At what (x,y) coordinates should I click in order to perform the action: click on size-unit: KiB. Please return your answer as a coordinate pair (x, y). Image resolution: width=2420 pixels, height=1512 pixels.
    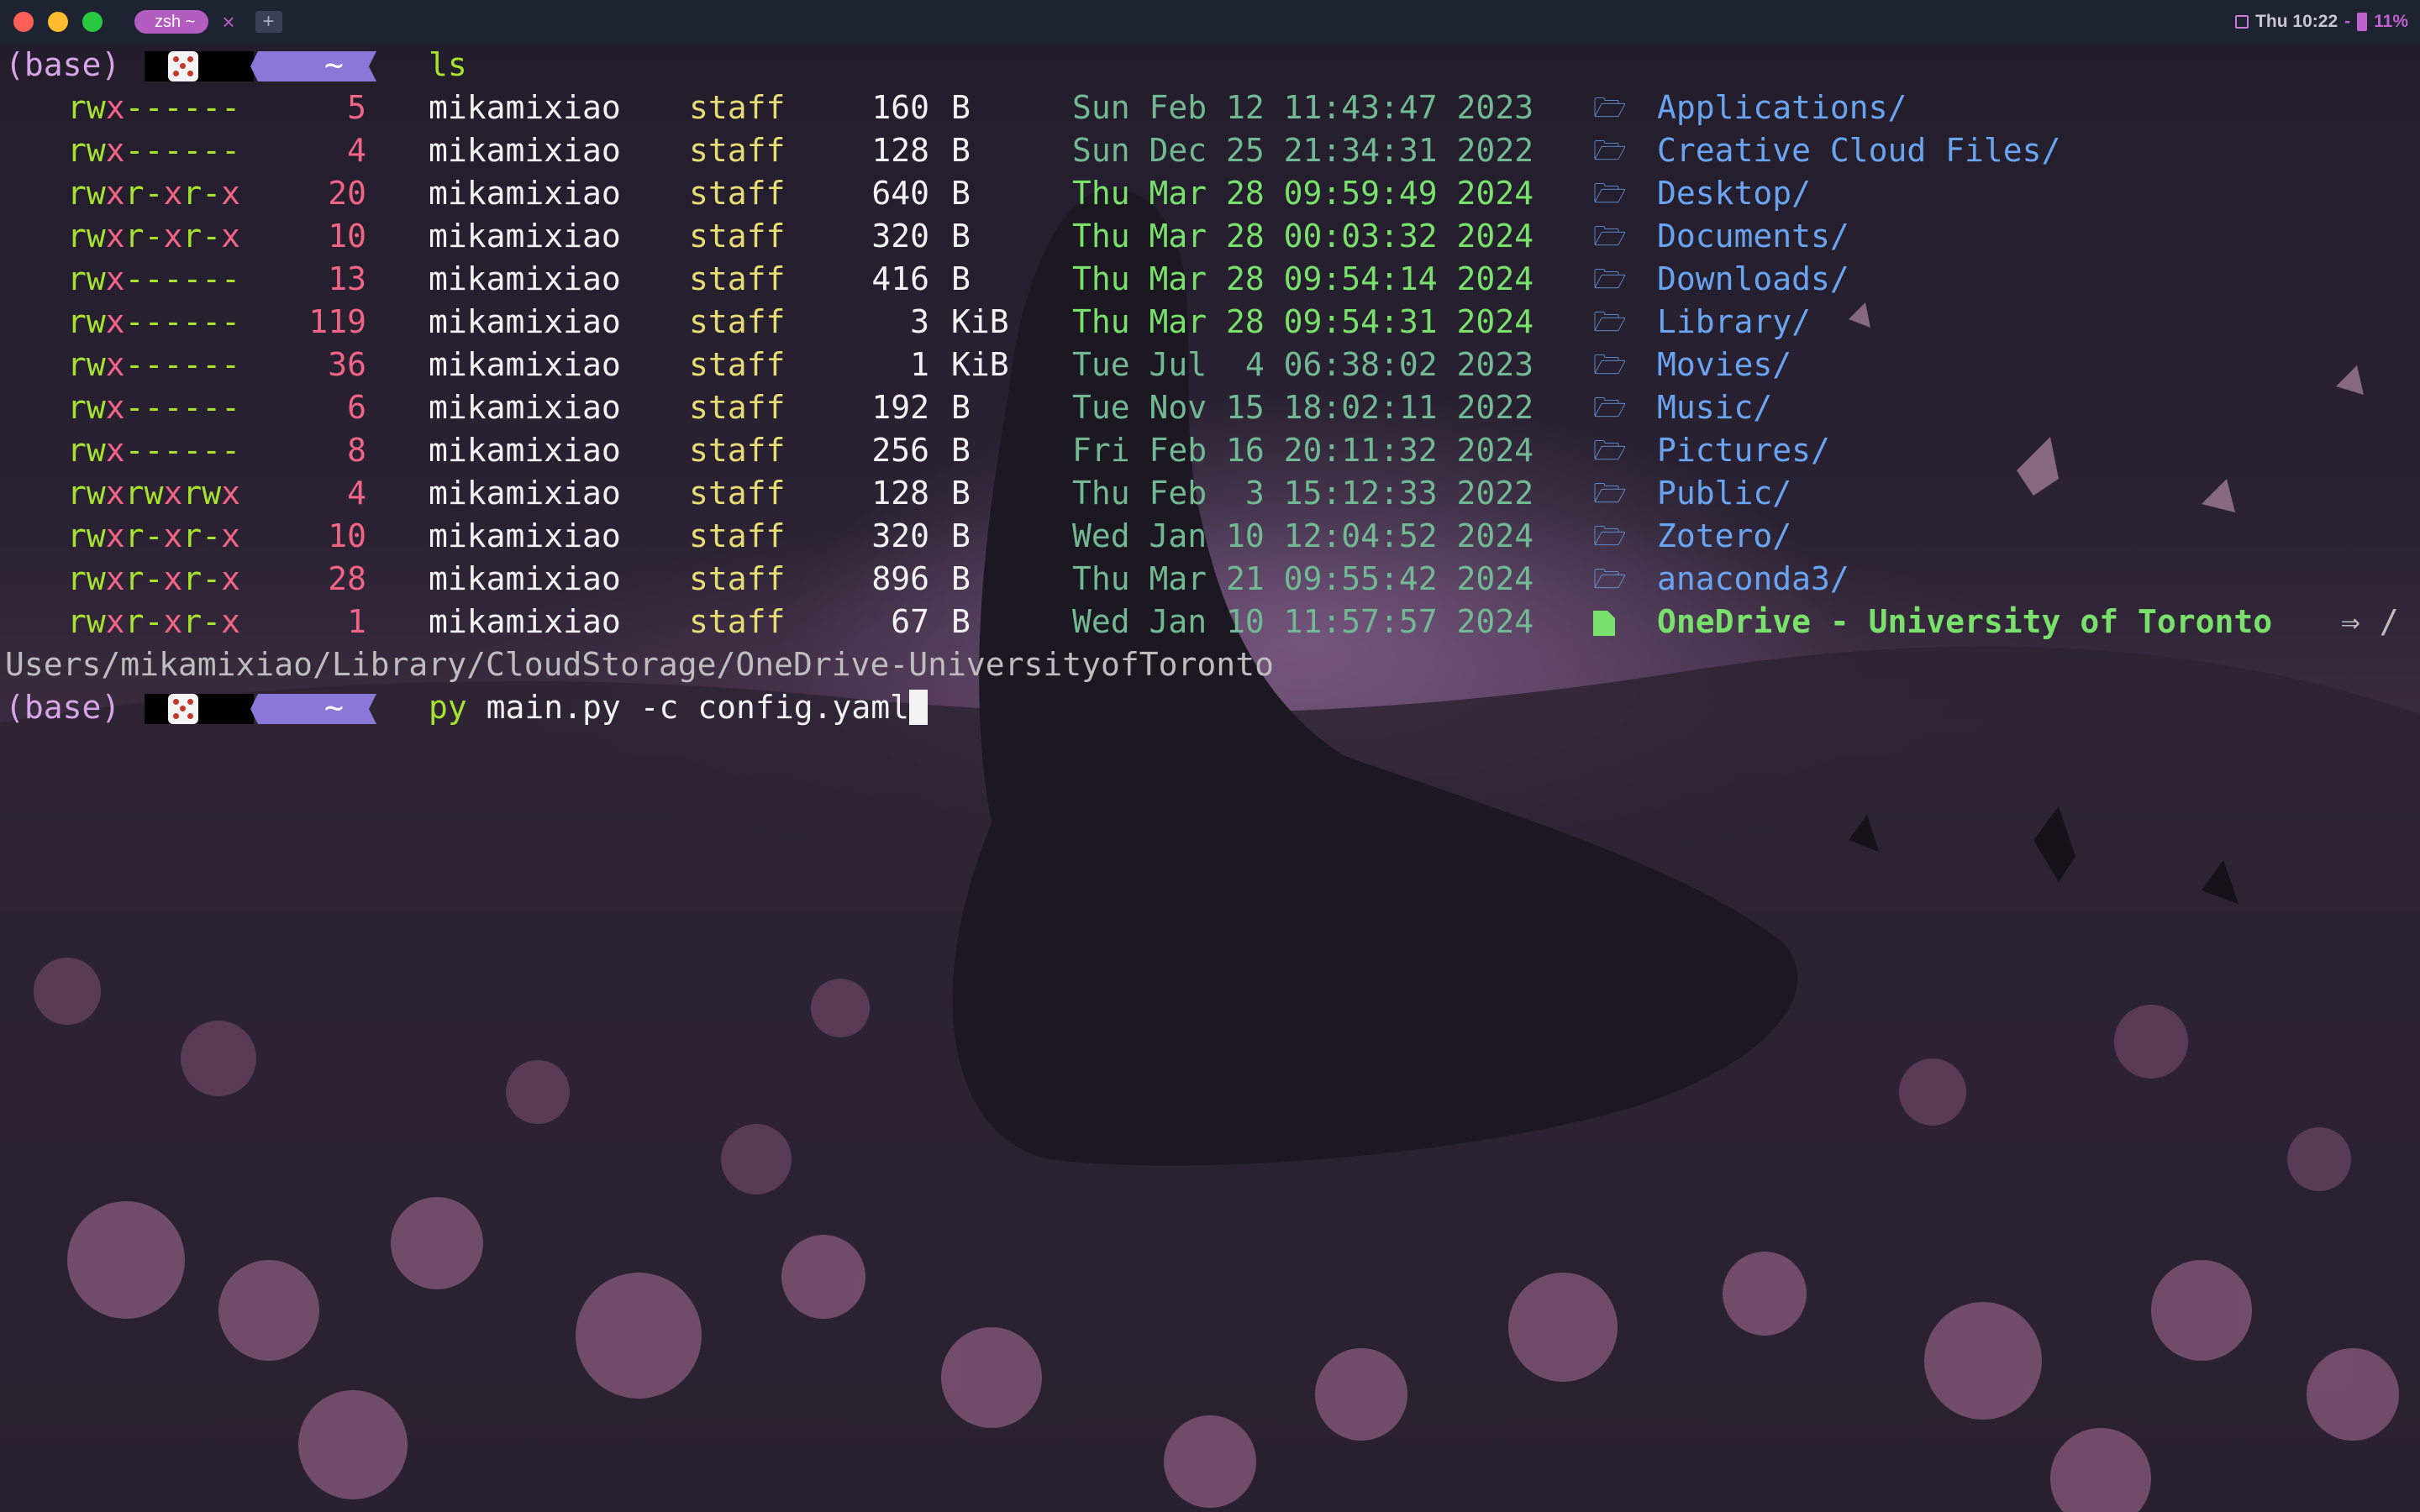
    Looking at the image, I should click on (980, 364).